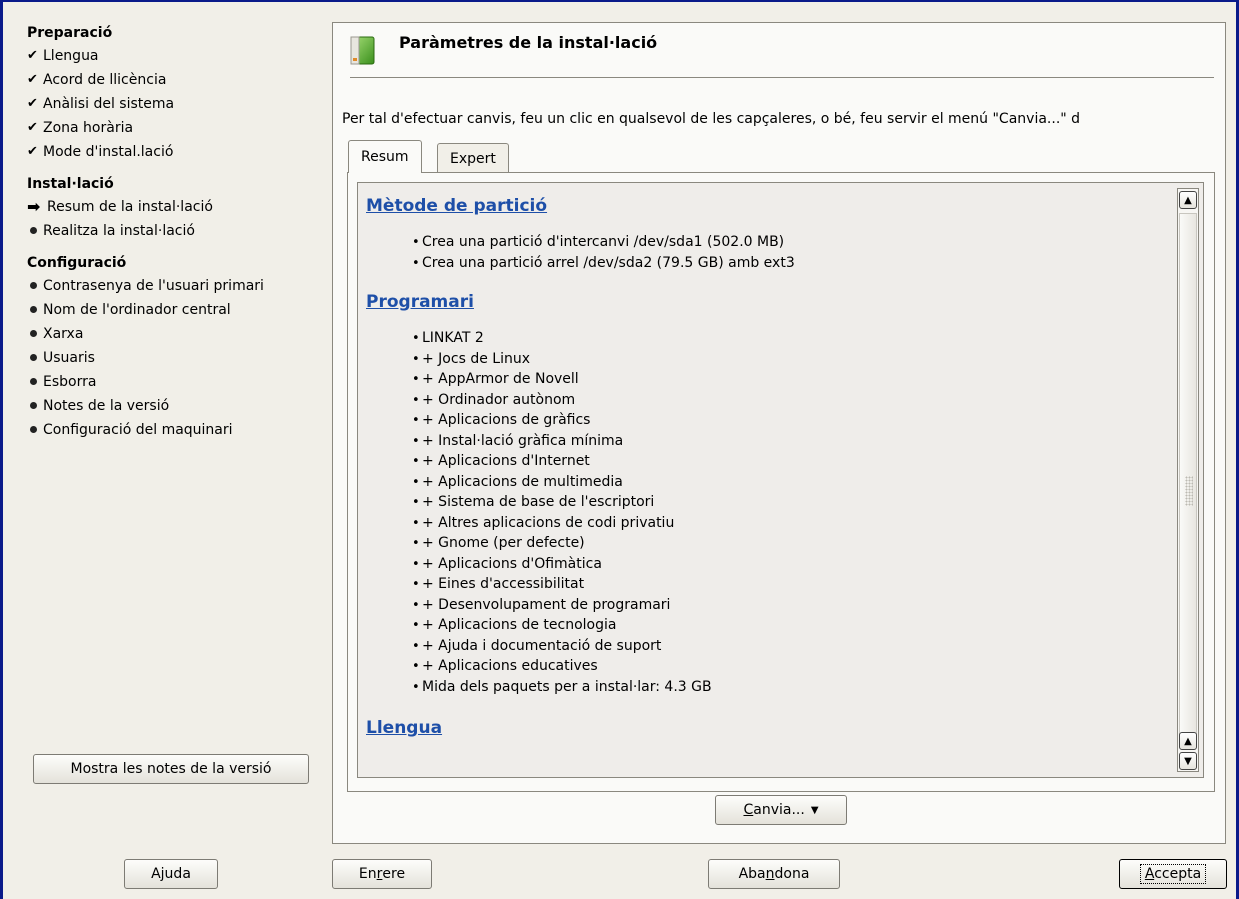  Describe the element at coordinates (177, 104) in the screenshot. I see `sidebar-item-analisi: ✔ Anàlisi del sistema` at that location.